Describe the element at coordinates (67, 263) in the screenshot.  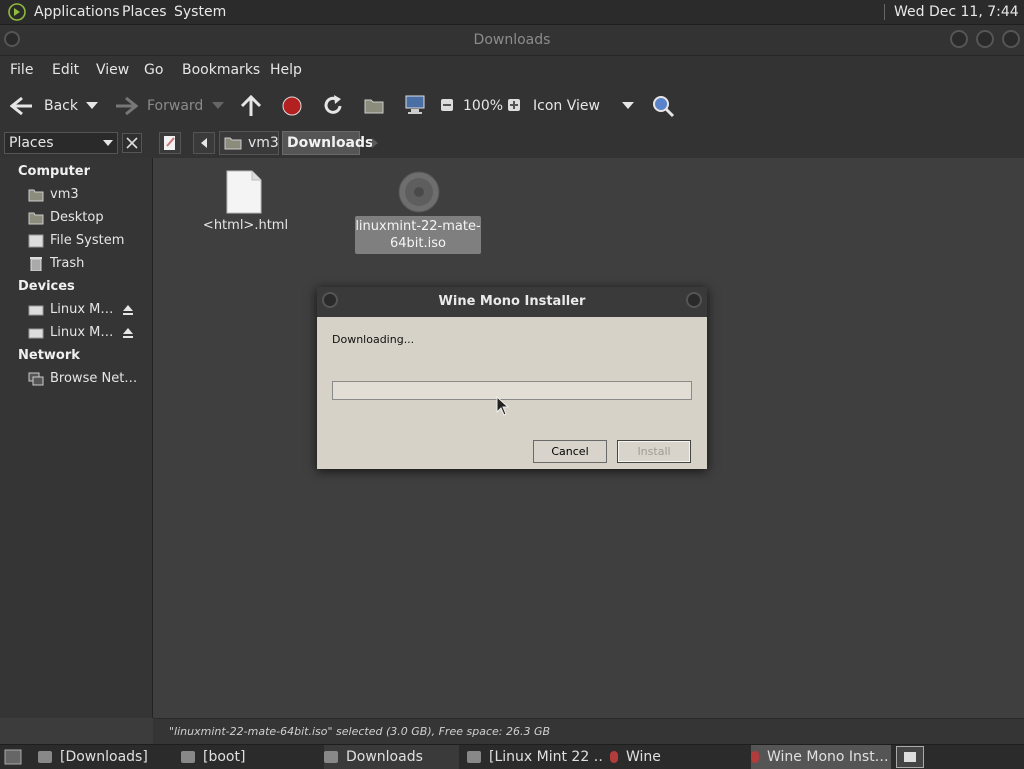
I see `sidebar-item-label: Trash` at that location.